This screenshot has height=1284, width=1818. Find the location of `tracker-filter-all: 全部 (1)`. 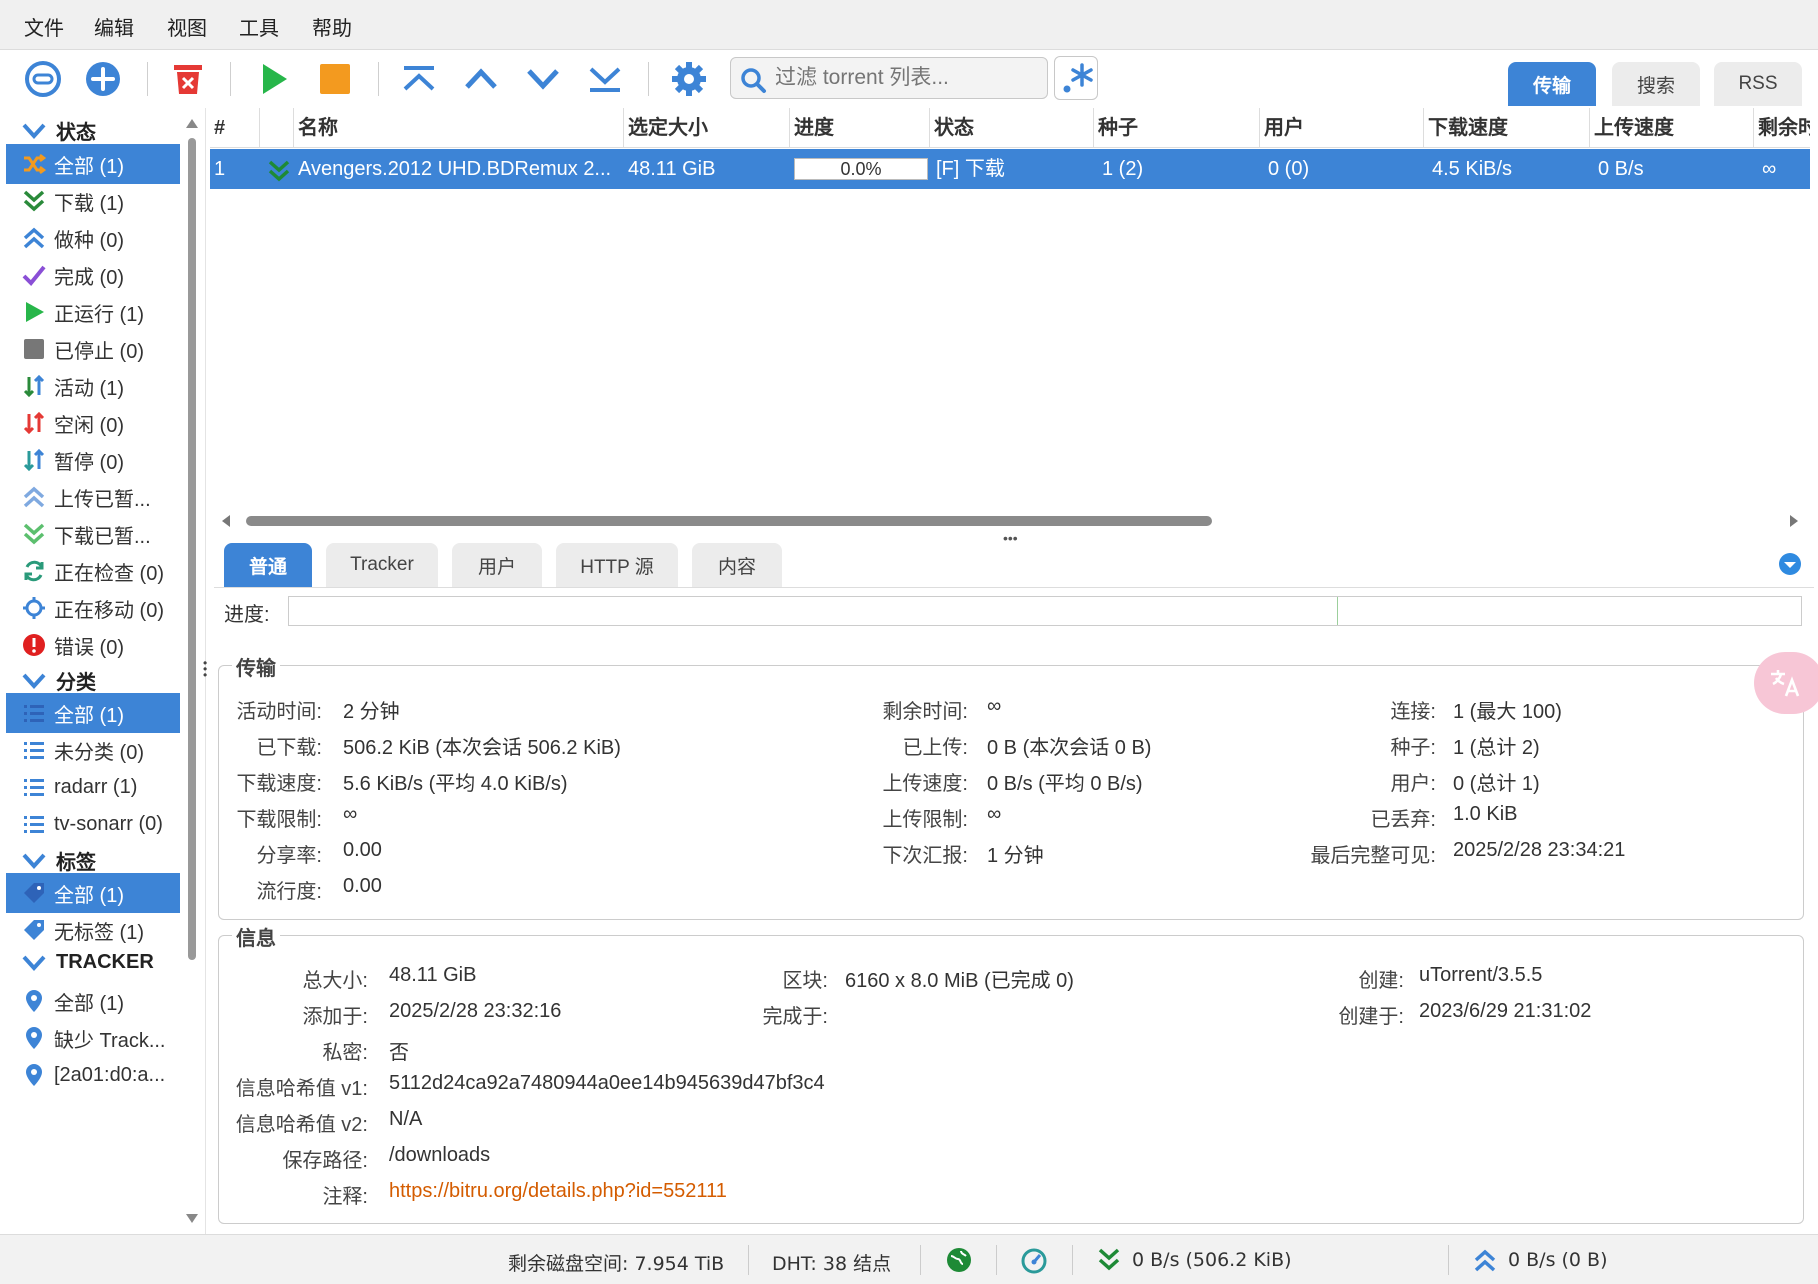

tracker-filter-all: 全部 (1) is located at coordinates (93, 1001).